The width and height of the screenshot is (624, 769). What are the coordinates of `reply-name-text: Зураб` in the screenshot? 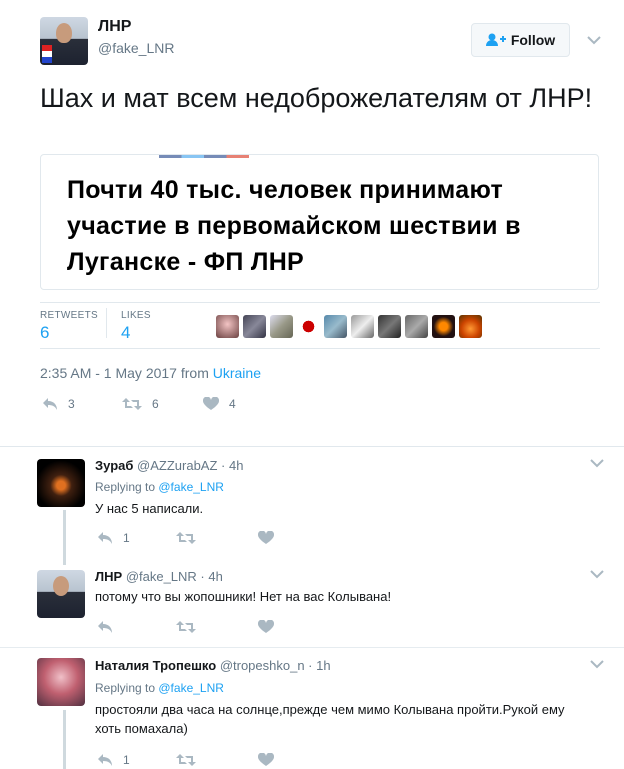 It's located at (114, 465).